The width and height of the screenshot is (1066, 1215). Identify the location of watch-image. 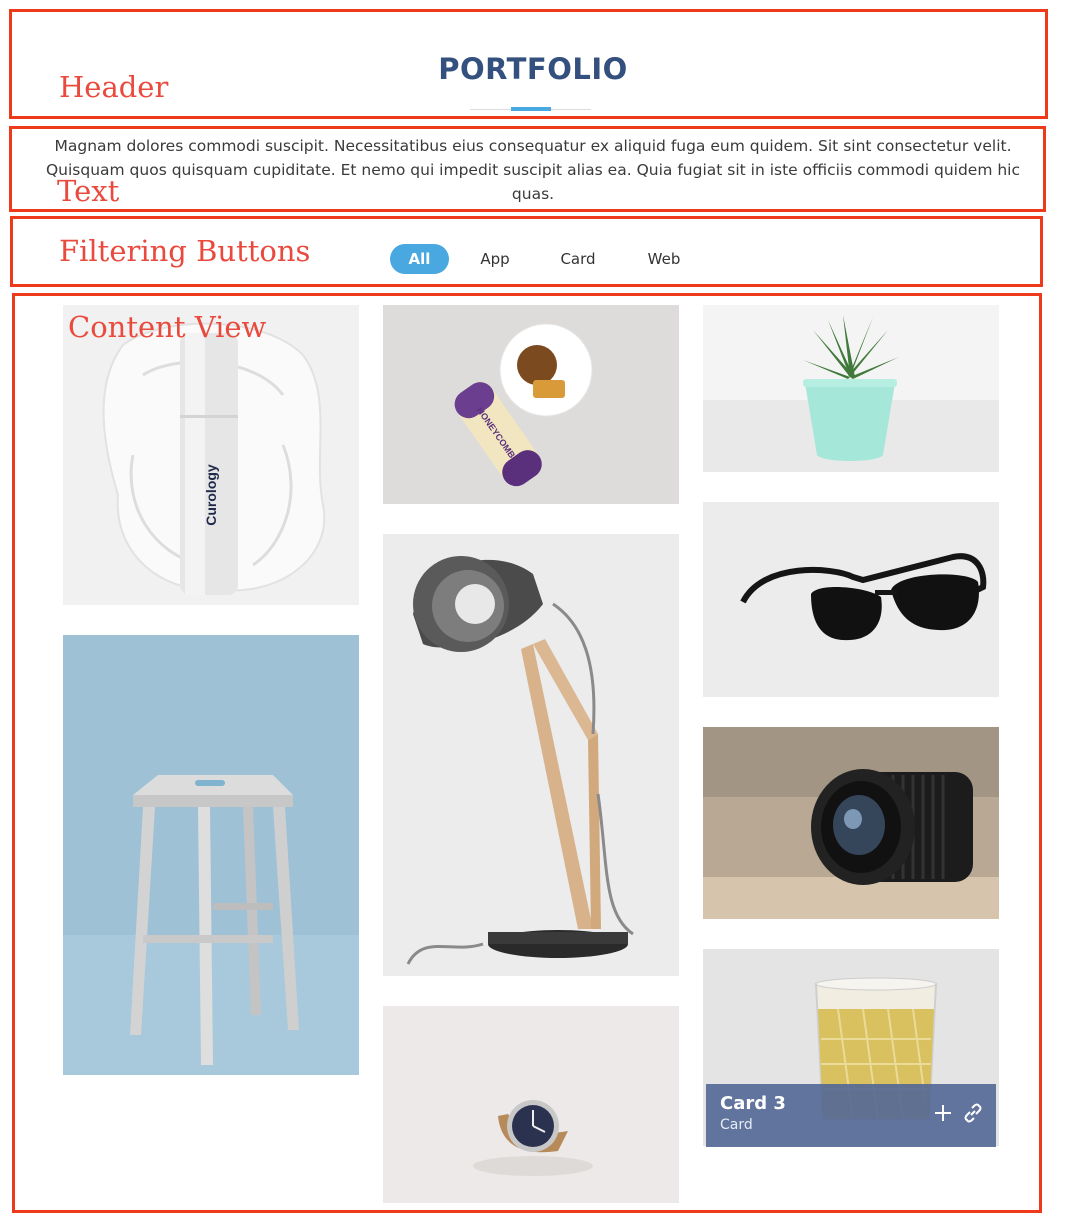
(531, 1104).